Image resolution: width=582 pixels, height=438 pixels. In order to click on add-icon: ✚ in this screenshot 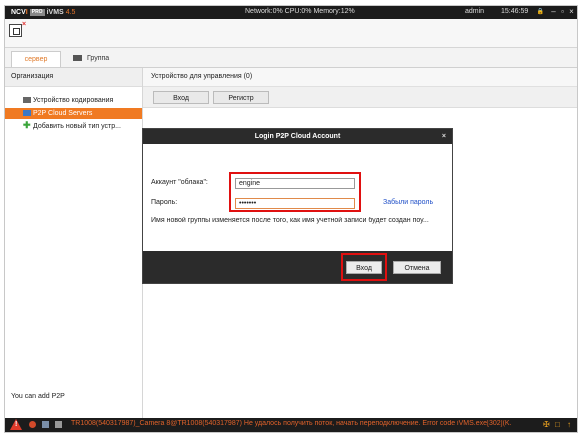, I will do `click(27, 125)`.